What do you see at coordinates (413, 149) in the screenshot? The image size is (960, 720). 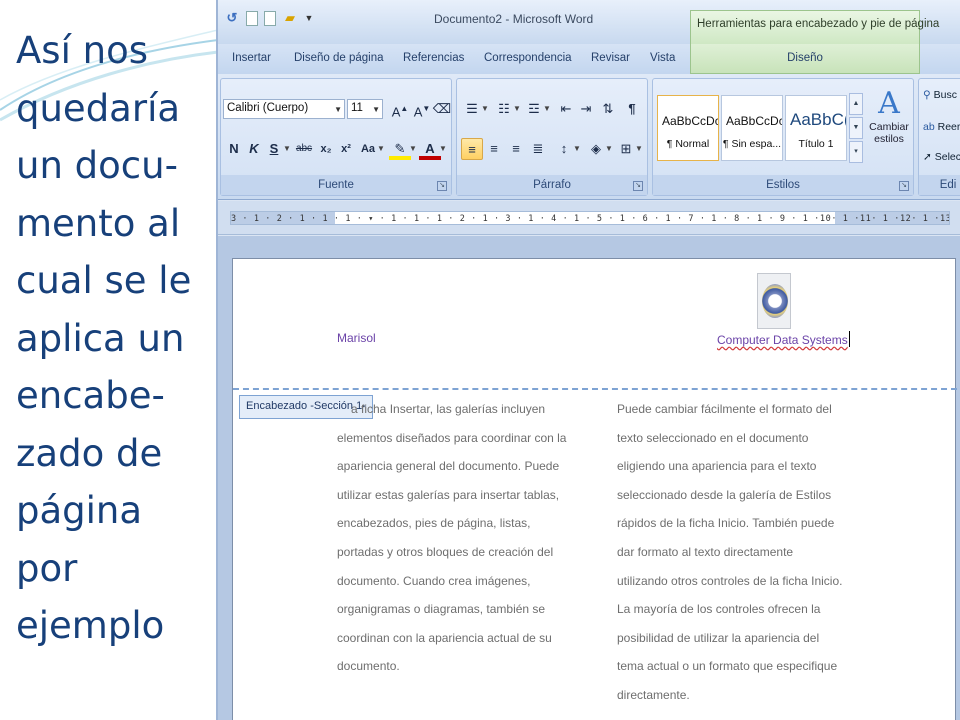 I see `highlight-chevron-icon: ▼` at bounding box center [413, 149].